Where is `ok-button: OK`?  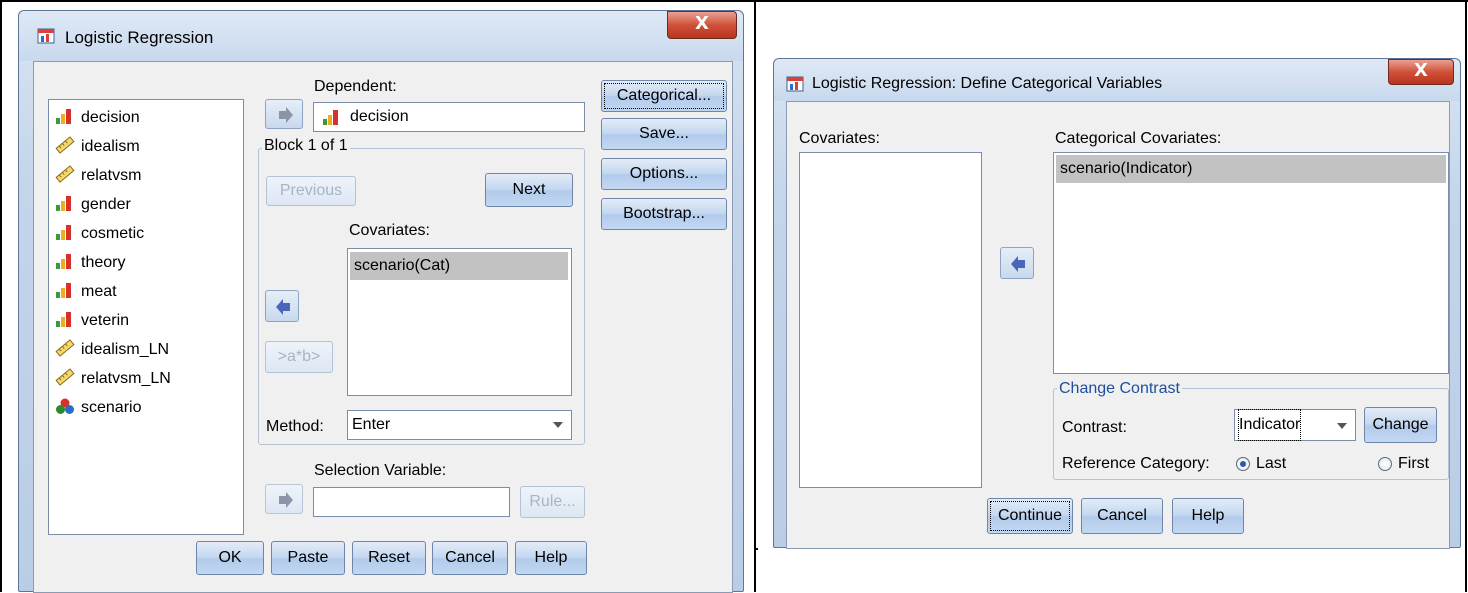
ok-button: OK is located at coordinates (230, 558).